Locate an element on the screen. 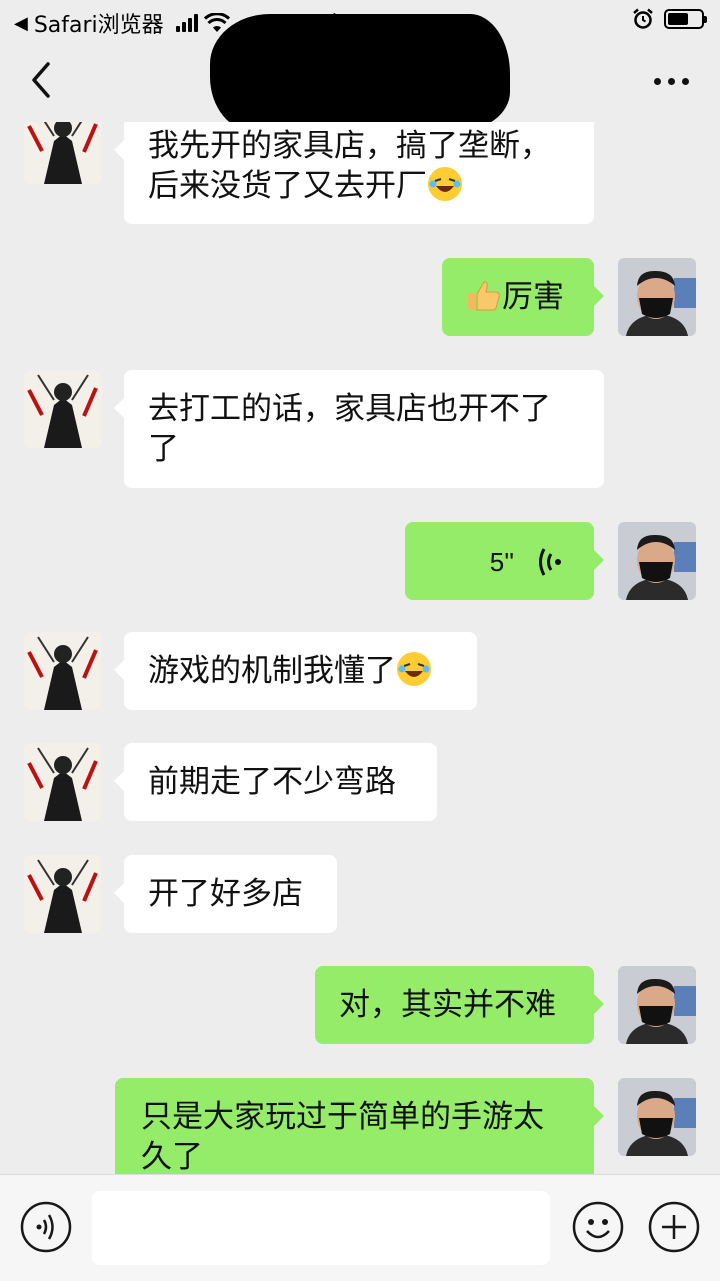  message-text: 游戏的机制我懂了 is located at coordinates (272, 671).